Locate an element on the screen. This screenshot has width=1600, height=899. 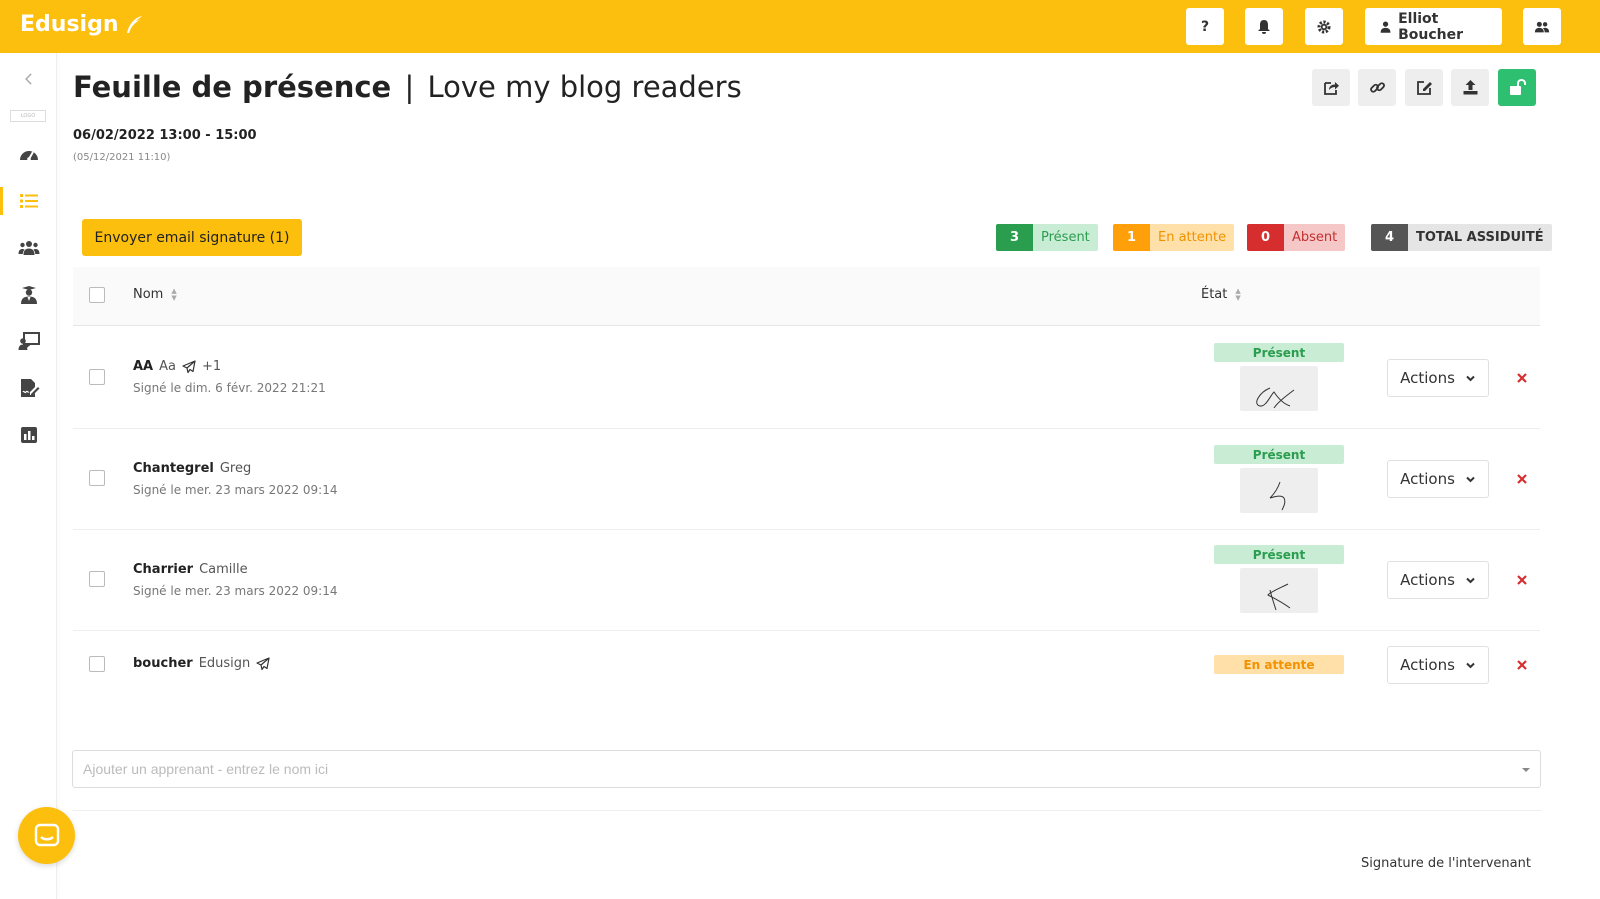
sidebar-item-dashboard is located at coordinates (28, 155).